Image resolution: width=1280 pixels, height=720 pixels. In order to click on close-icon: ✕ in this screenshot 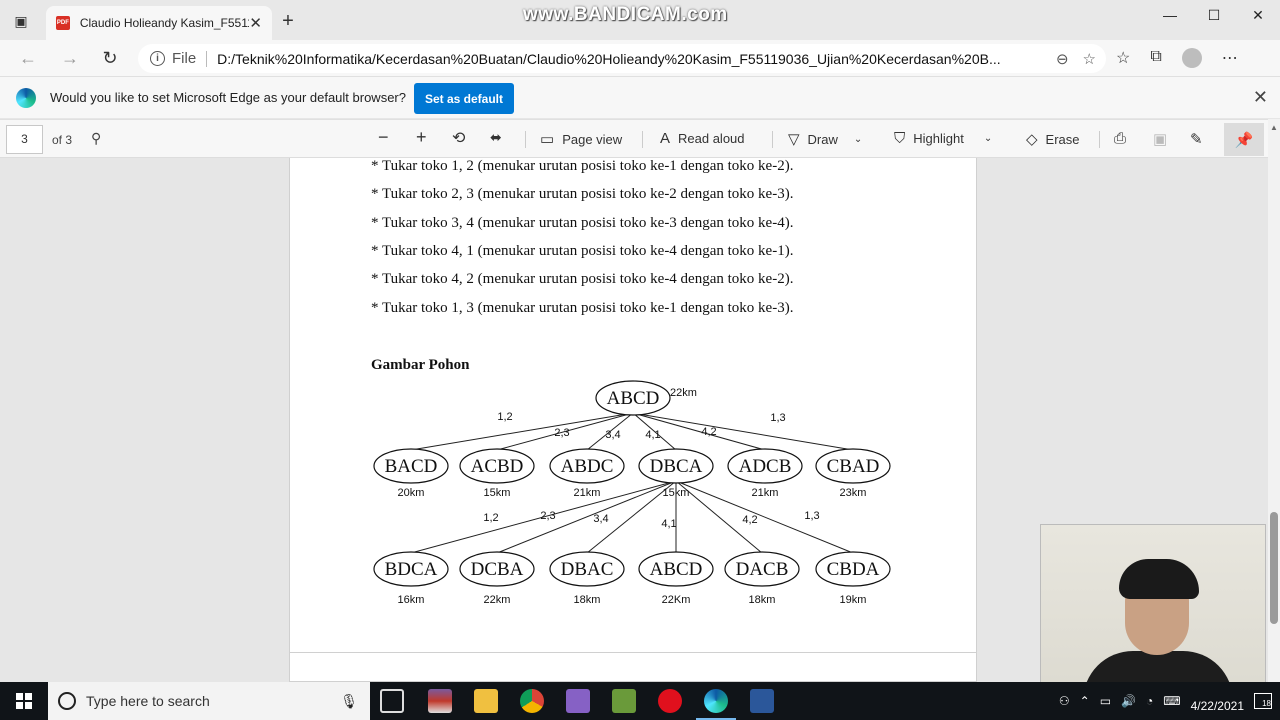, I will do `click(1260, 97)`.